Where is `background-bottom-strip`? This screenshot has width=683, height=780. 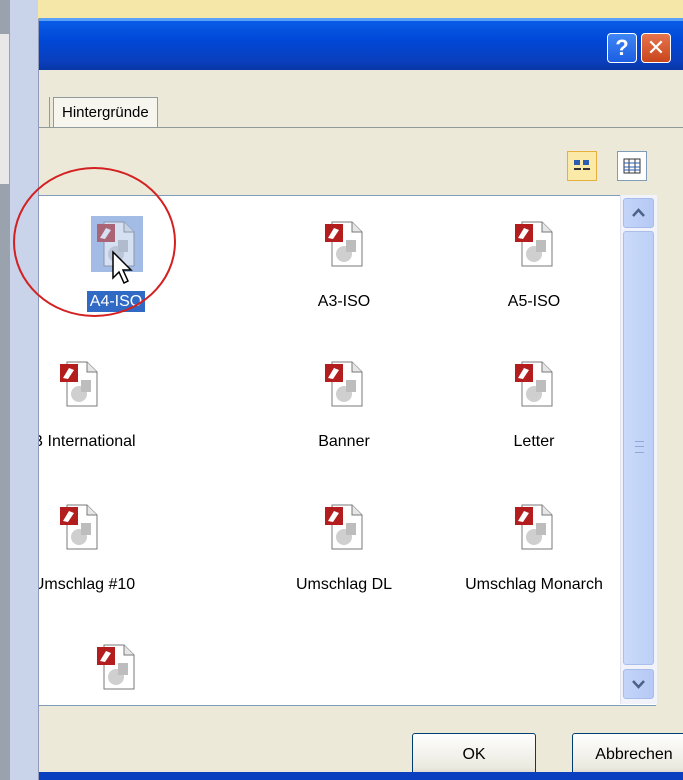 background-bottom-strip is located at coordinates (361, 776).